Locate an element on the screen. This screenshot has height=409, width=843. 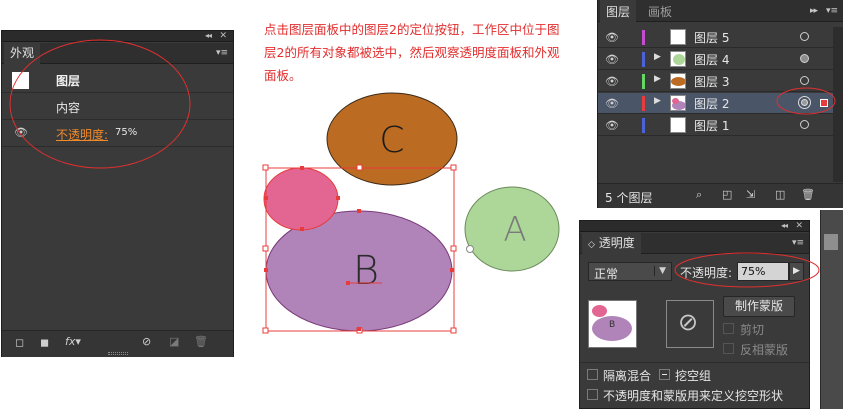
dock-scrollbar-thumb is located at coordinates (831, 242).